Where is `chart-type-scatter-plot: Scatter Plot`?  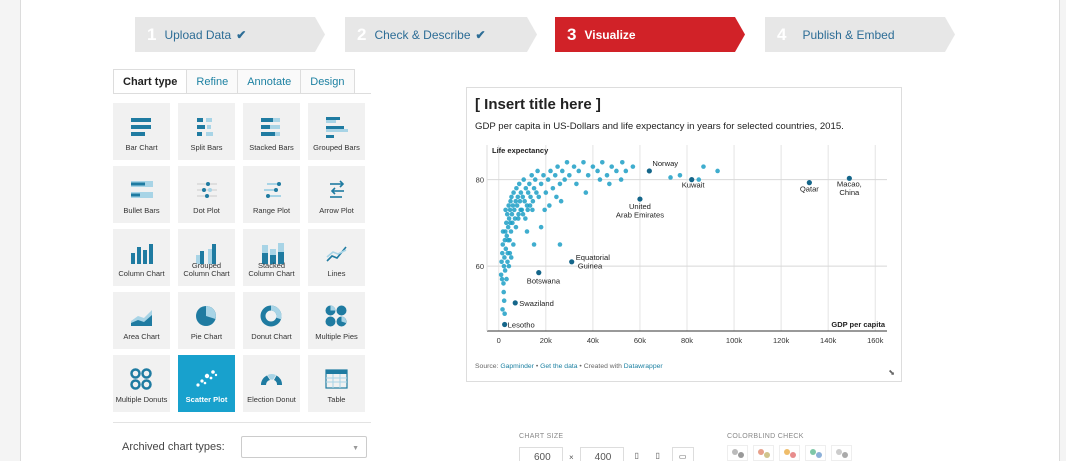
chart-type-scatter-plot: Scatter Plot is located at coordinates (206, 383).